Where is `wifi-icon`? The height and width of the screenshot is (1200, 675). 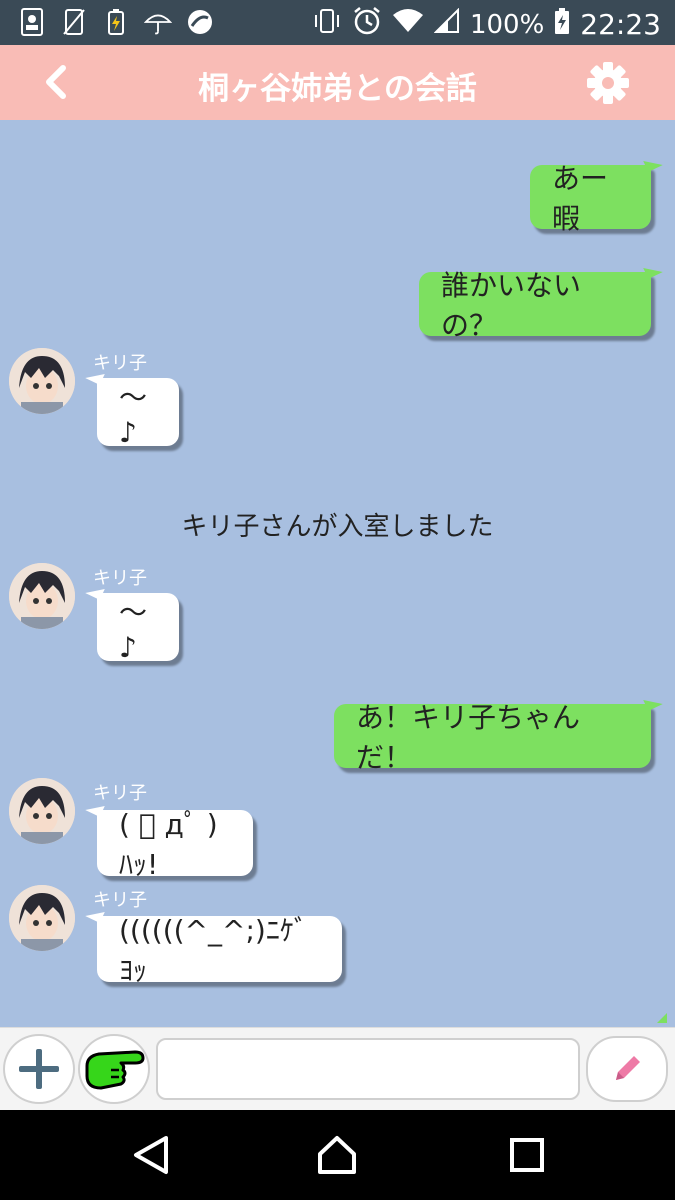
wifi-icon is located at coordinates (408, 24).